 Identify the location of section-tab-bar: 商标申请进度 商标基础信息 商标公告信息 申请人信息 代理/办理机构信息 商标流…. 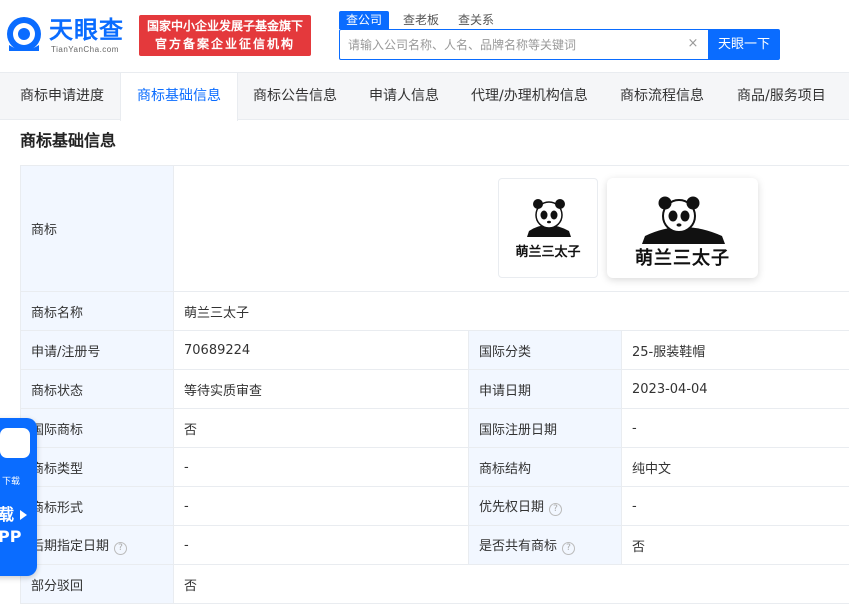
(424, 96).